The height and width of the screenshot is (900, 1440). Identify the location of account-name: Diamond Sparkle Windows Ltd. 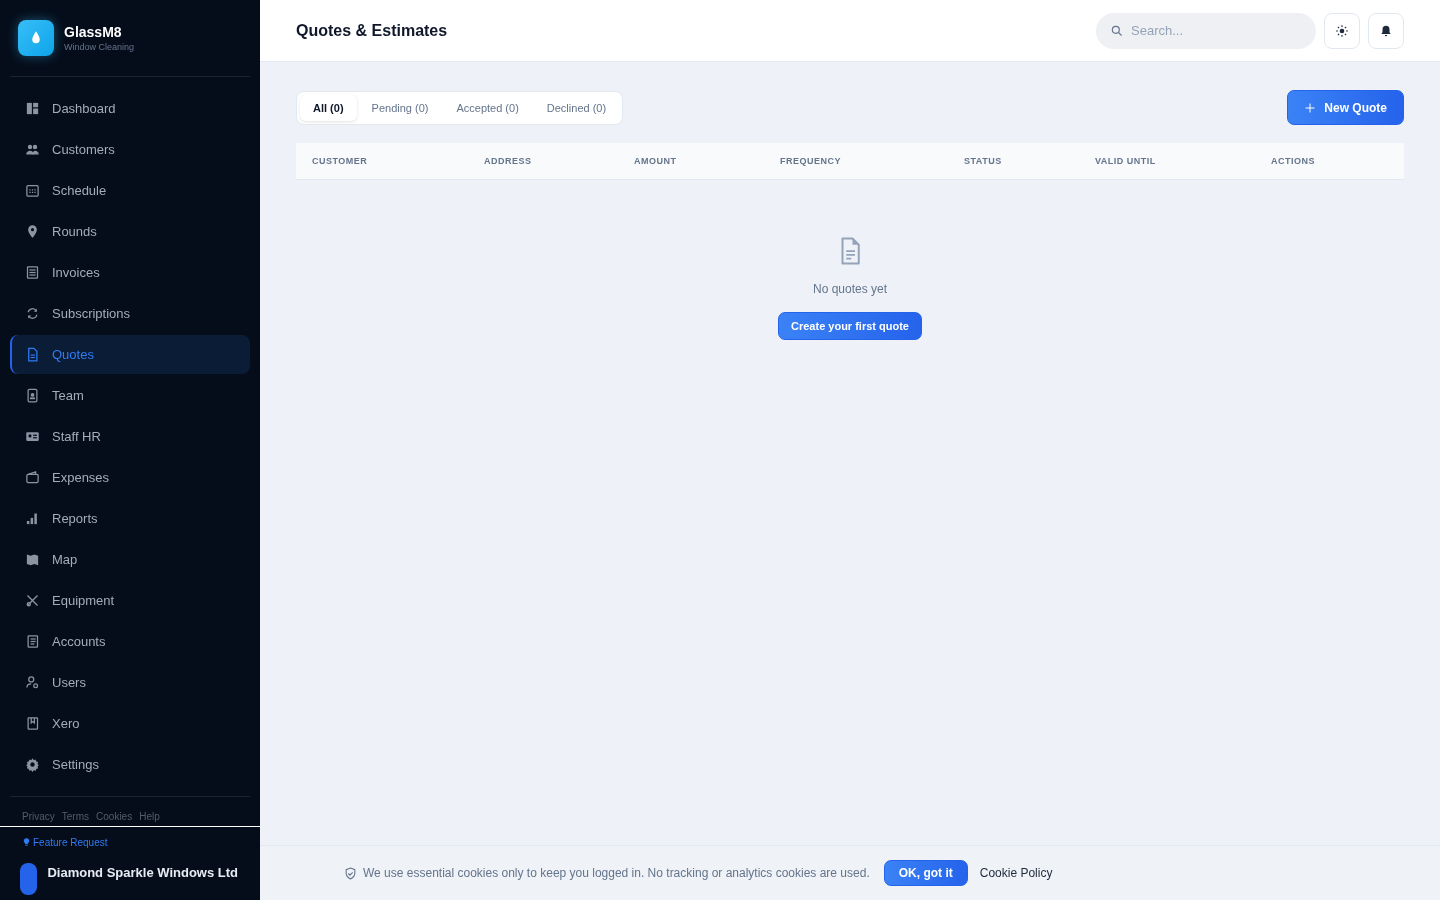
(142, 872).